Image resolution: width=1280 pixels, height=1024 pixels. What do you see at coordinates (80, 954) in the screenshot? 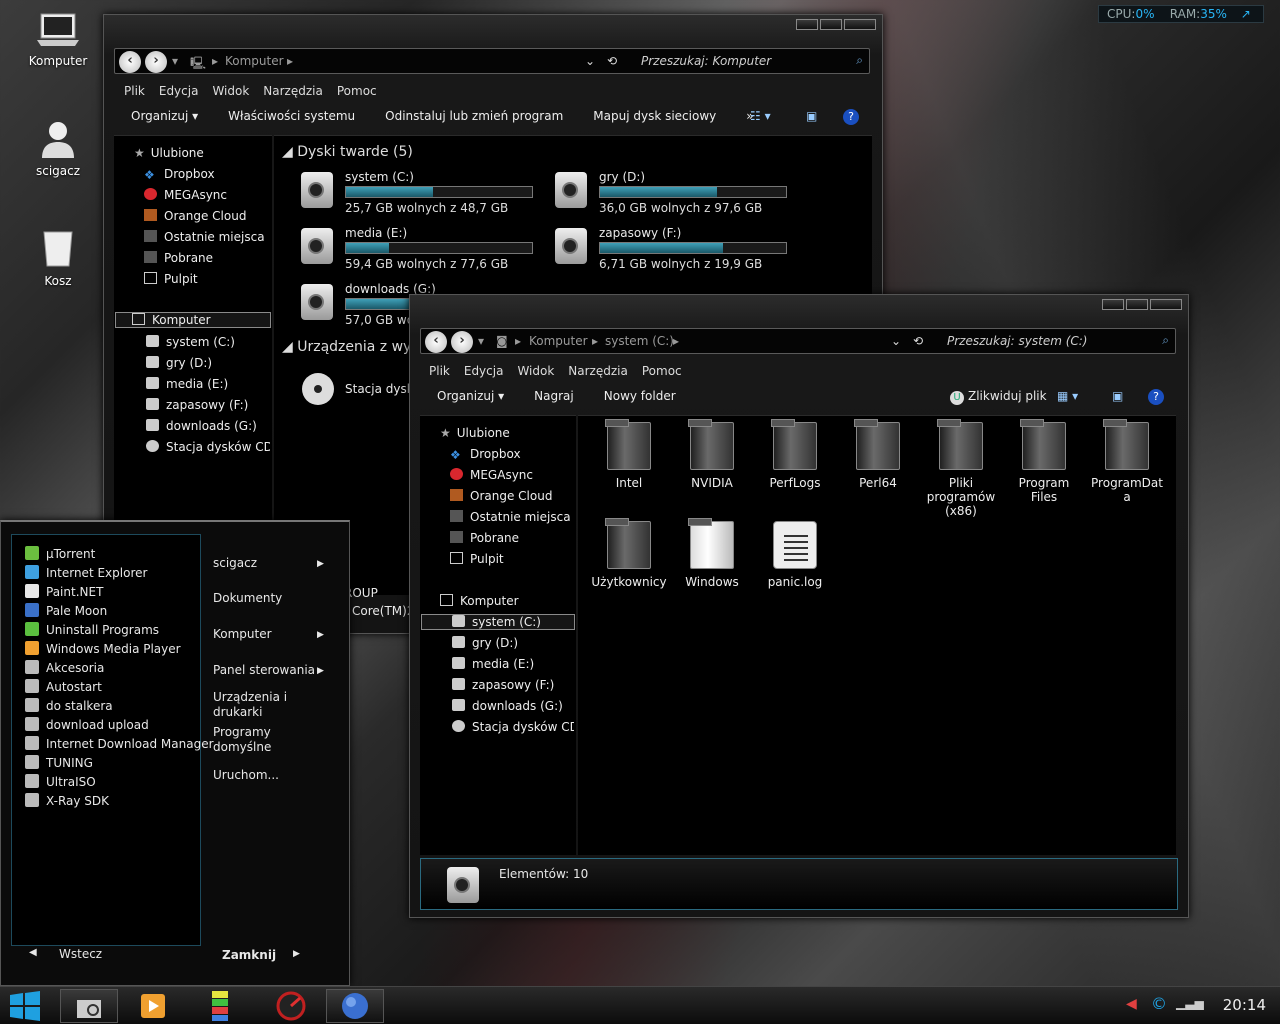
I see `back-button: Wstecz` at bounding box center [80, 954].